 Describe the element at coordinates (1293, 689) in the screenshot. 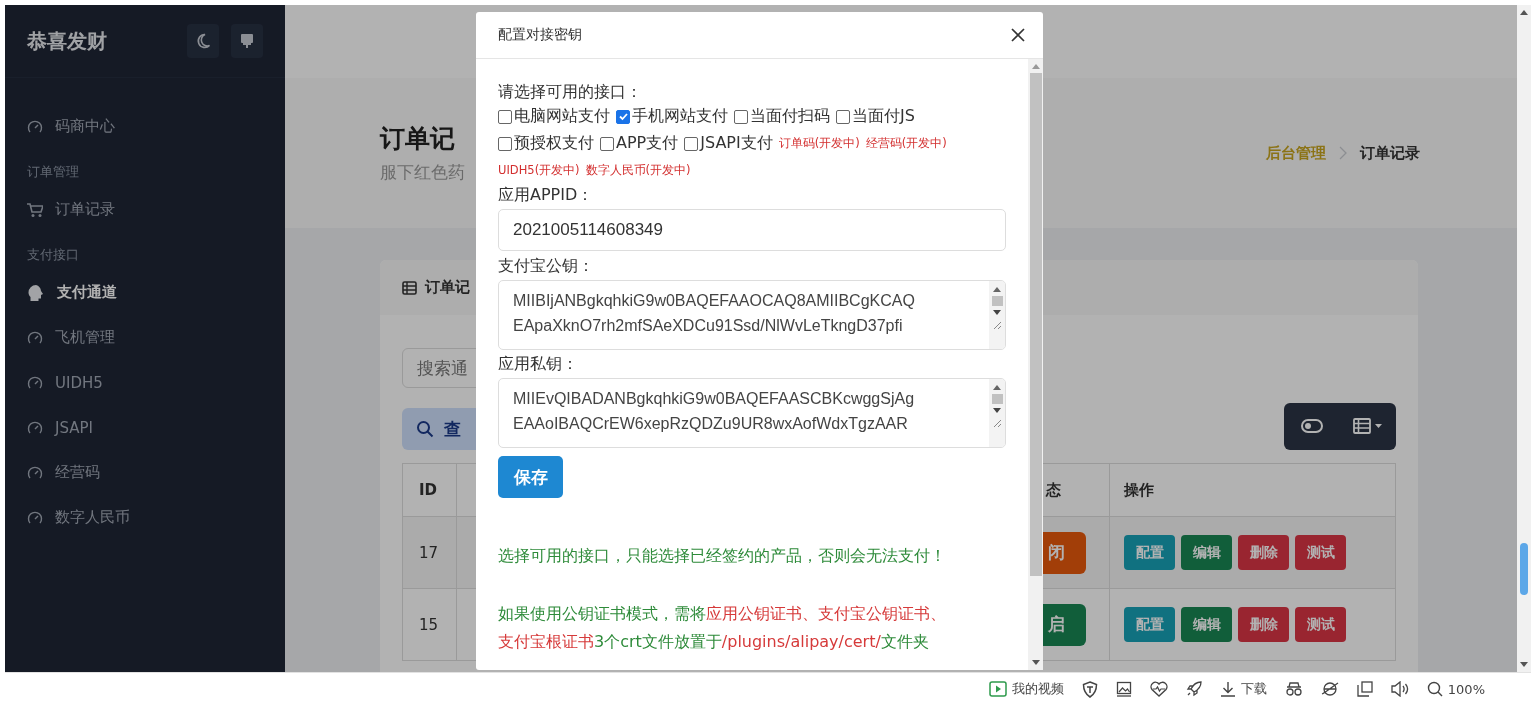

I see `glasses-icon` at that location.